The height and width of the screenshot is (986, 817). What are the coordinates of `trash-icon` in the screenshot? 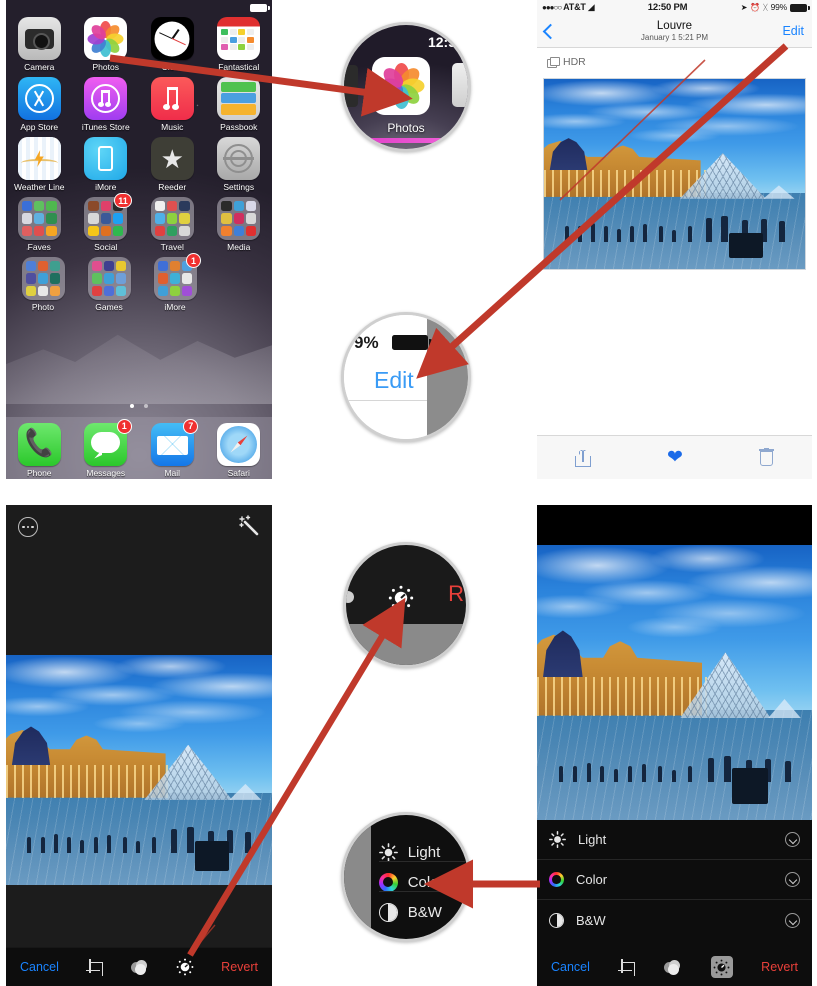 It's located at (766, 457).